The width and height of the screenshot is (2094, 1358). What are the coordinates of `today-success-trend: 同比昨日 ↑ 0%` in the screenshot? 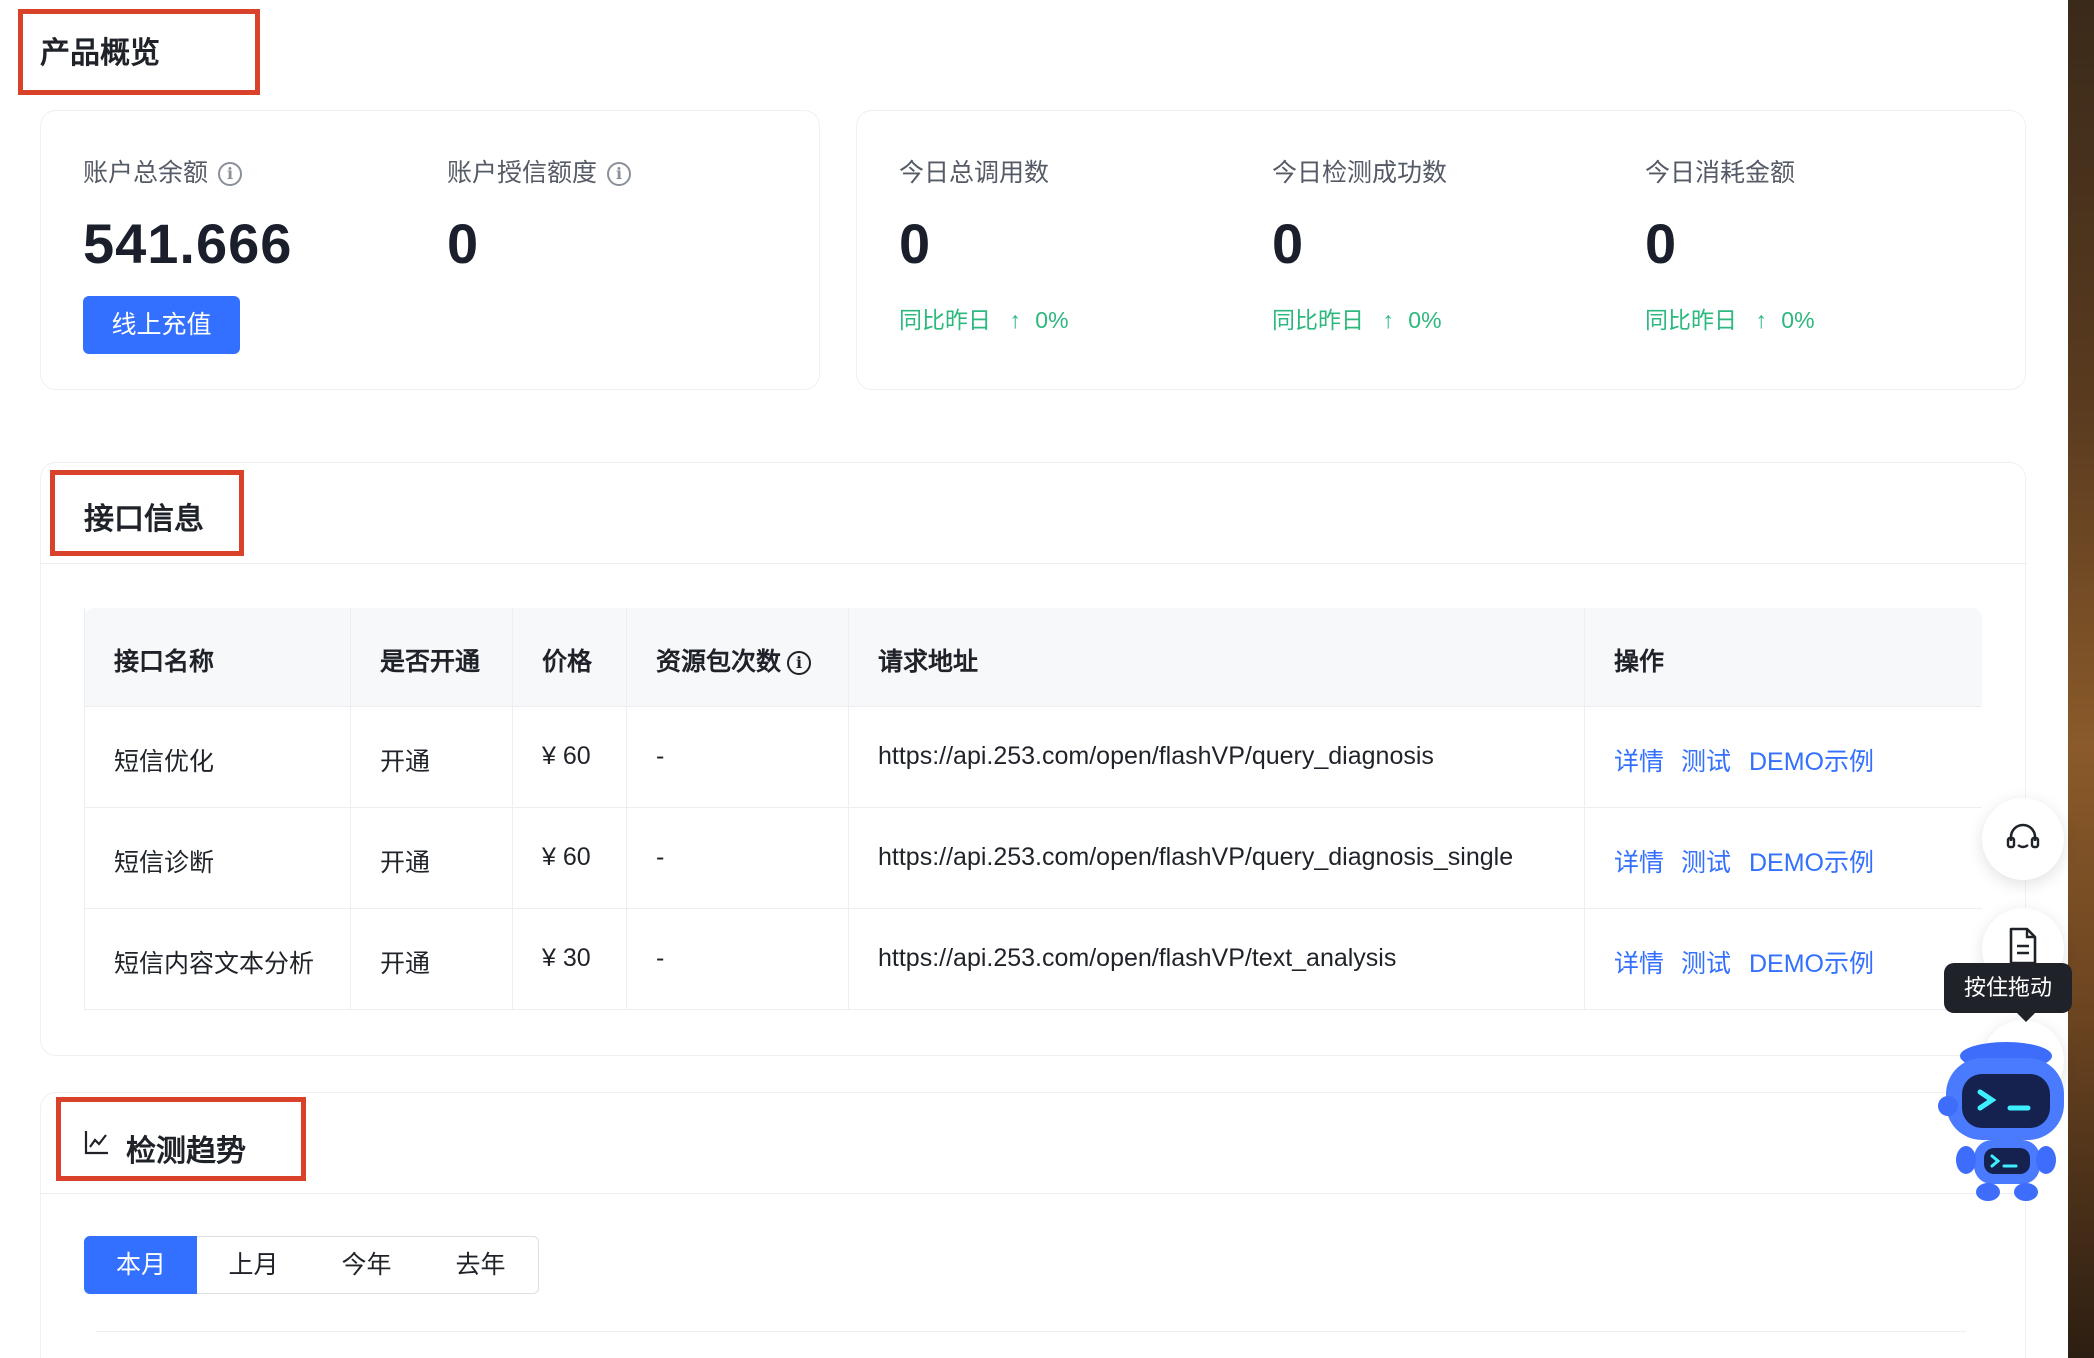 It's located at (1357, 318).